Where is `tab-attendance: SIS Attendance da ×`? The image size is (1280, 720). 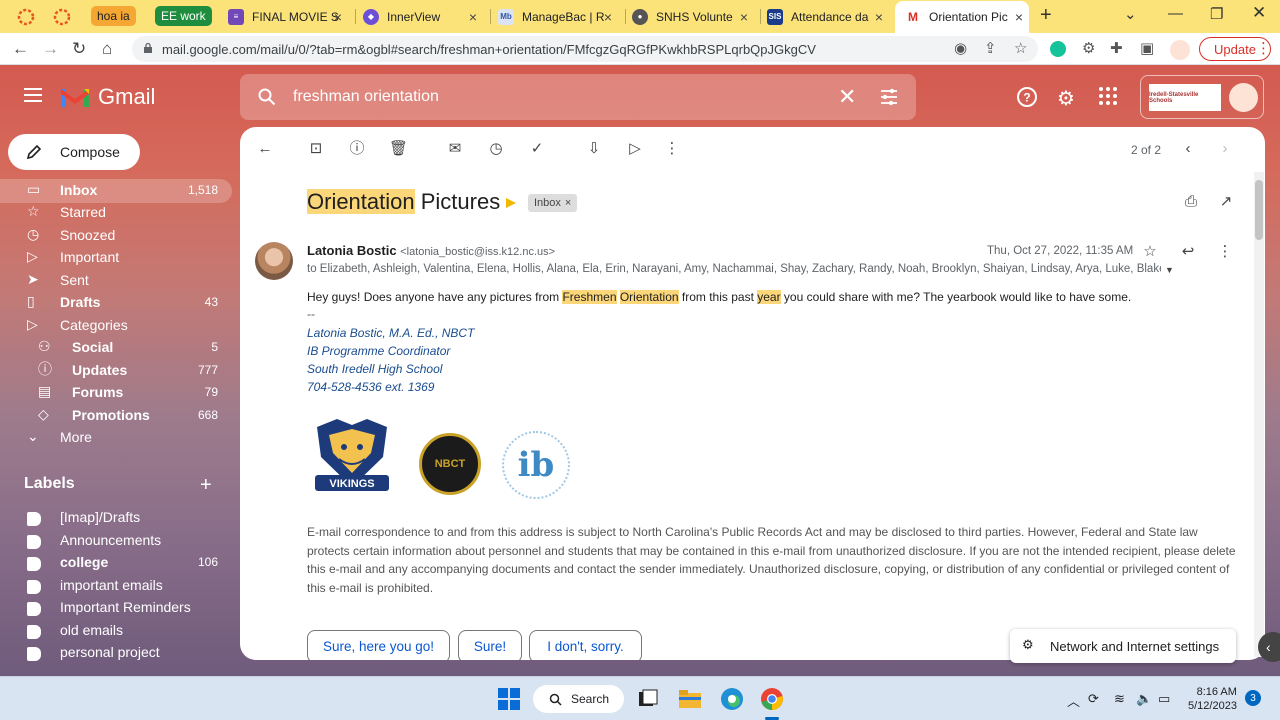
tab-attendance: SIS Attendance da × is located at coordinates (828, 16).